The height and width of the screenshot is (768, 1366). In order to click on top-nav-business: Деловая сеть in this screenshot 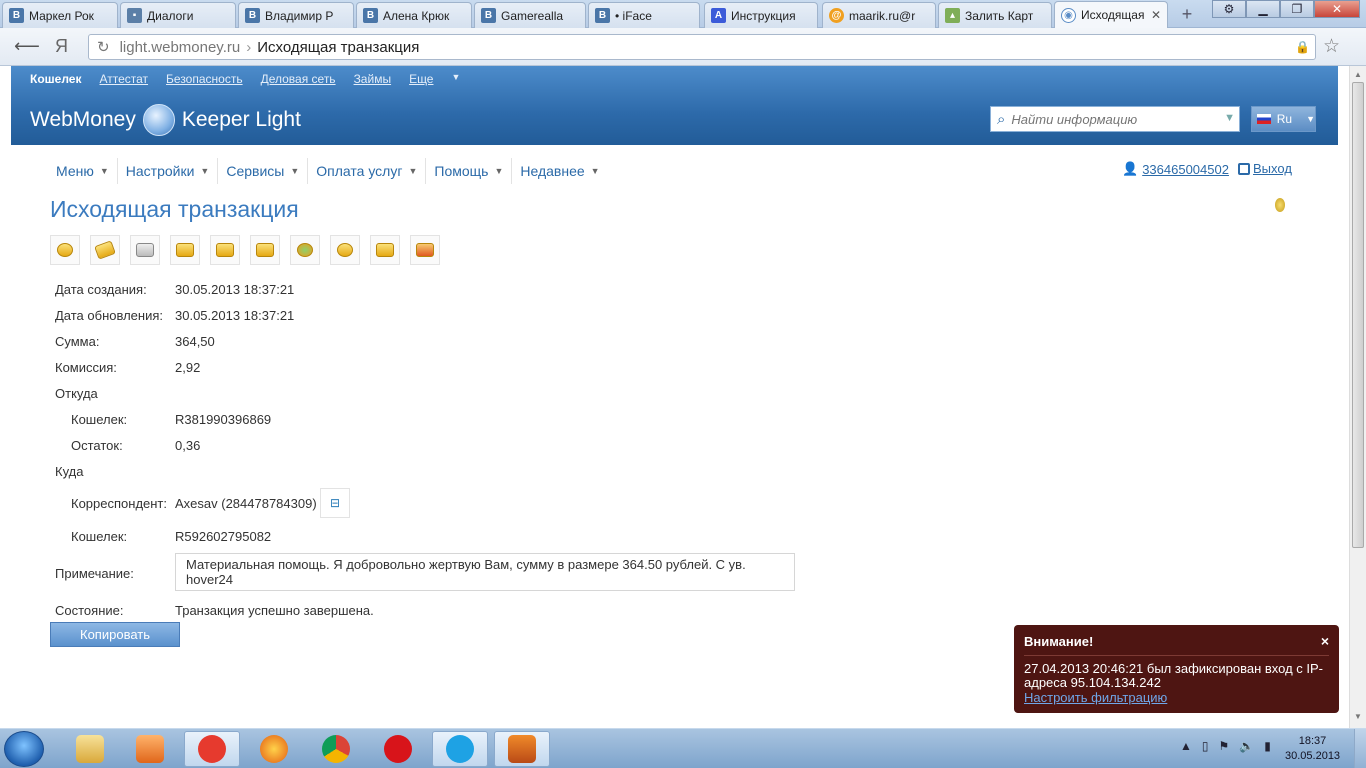, I will do `click(298, 79)`.